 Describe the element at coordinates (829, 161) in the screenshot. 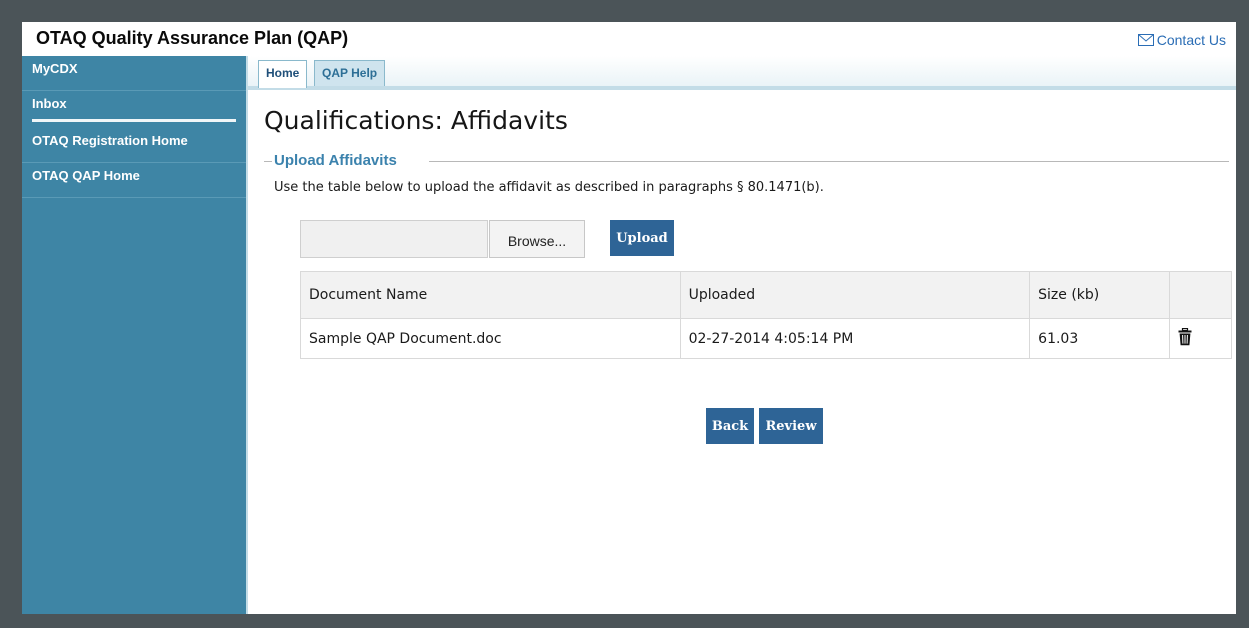

I see `legend-rule-right` at that location.